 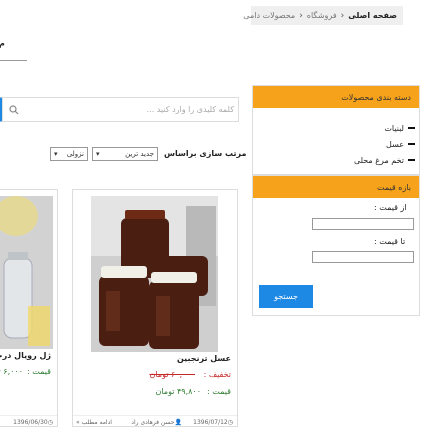 I want to click on categories-list: لبنیات عسل تخم مرغ محلی, so click(x=337, y=138).